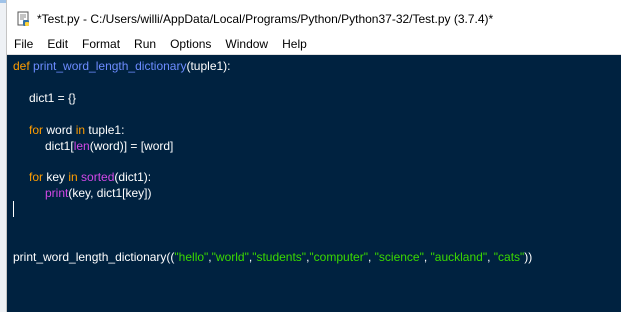 The width and height of the screenshot is (621, 312). Describe the element at coordinates (146, 44) in the screenshot. I see `menu-run: Run` at that location.